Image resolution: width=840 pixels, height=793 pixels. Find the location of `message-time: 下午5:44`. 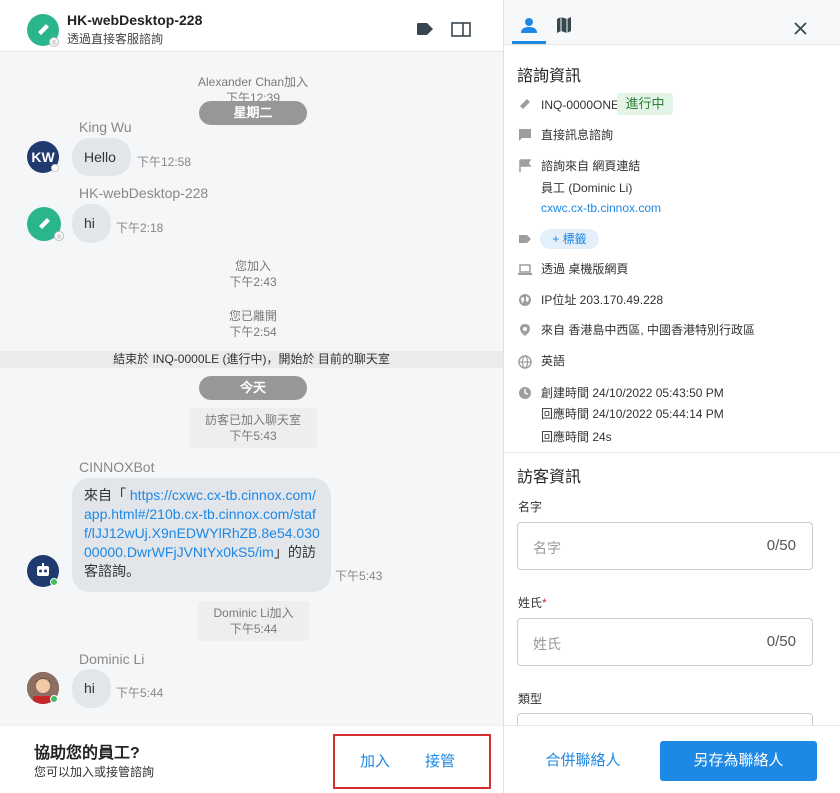

message-time: 下午5:44 is located at coordinates (140, 693).